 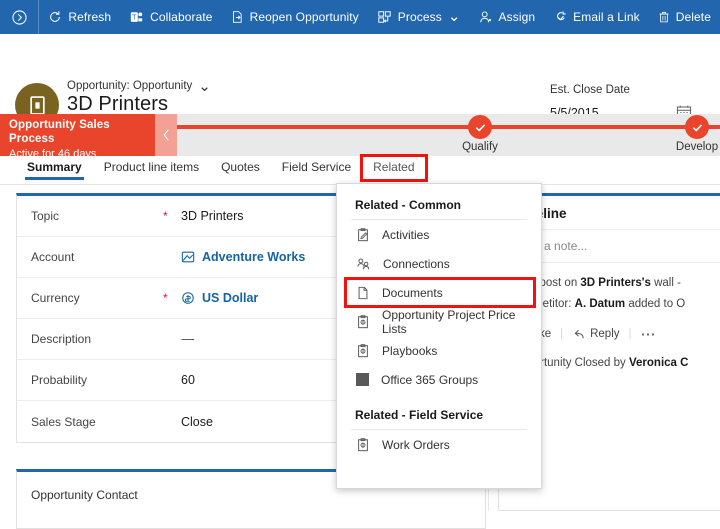 What do you see at coordinates (63, 421) in the screenshot?
I see `field-label: Sales Stage` at bounding box center [63, 421].